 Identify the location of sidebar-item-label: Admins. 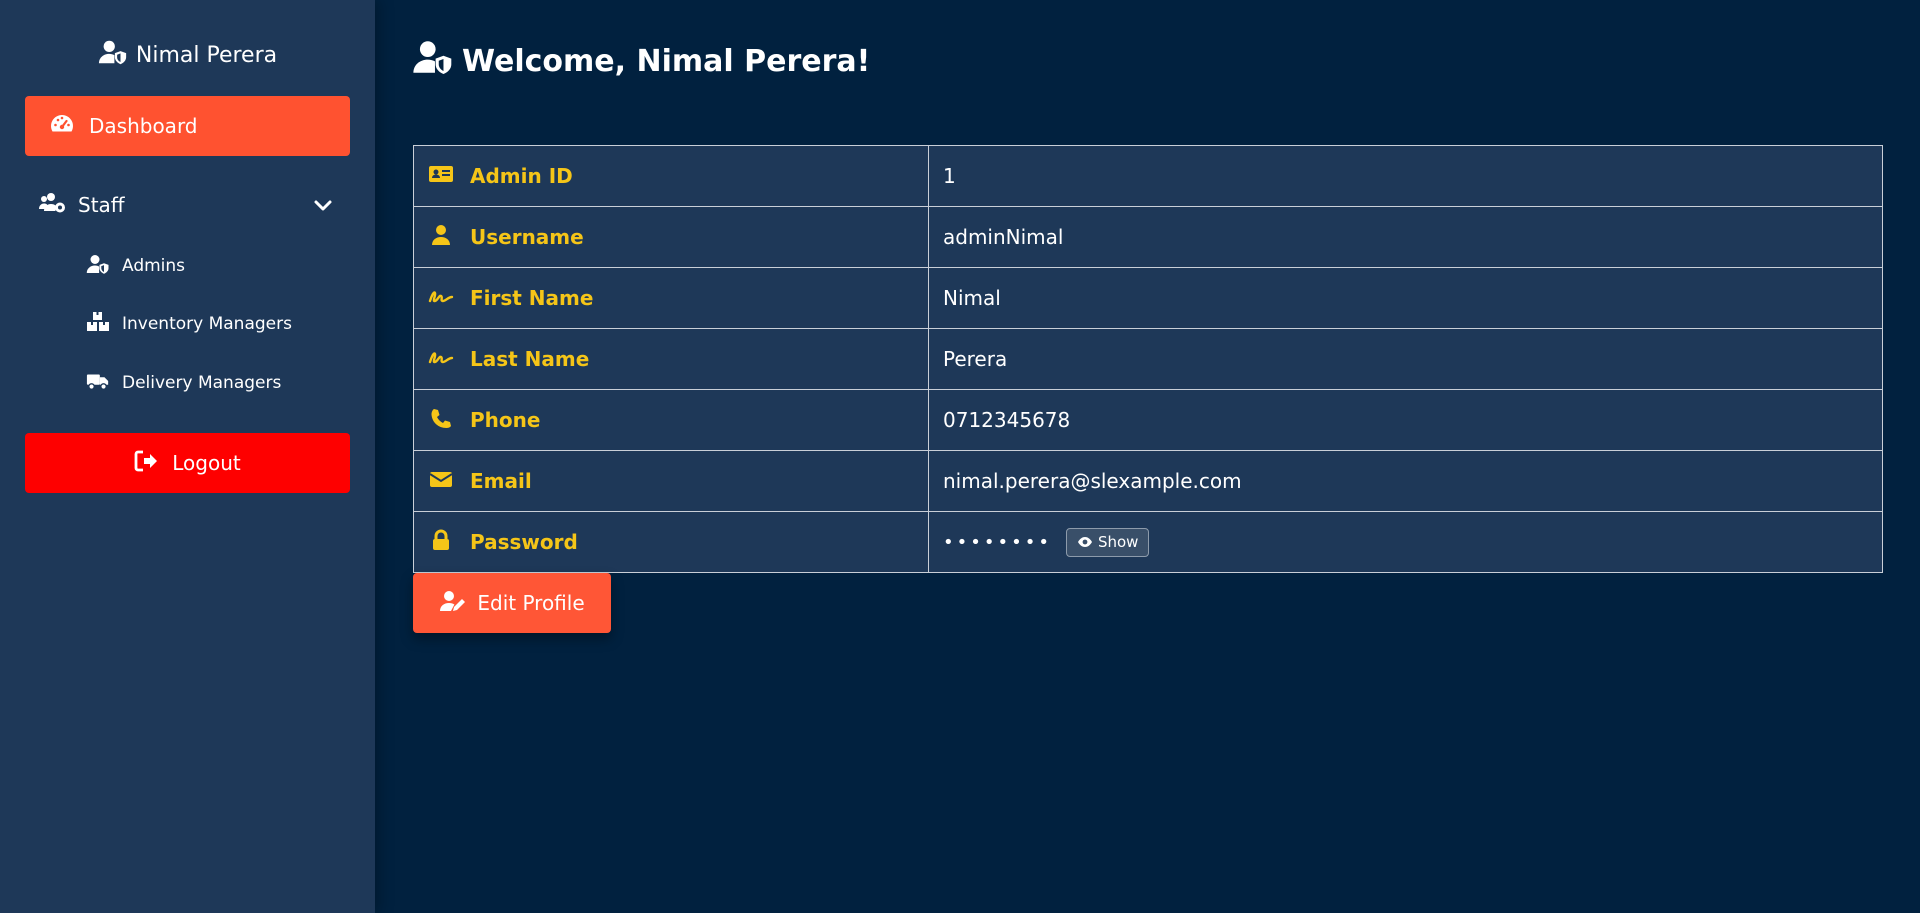
(154, 266).